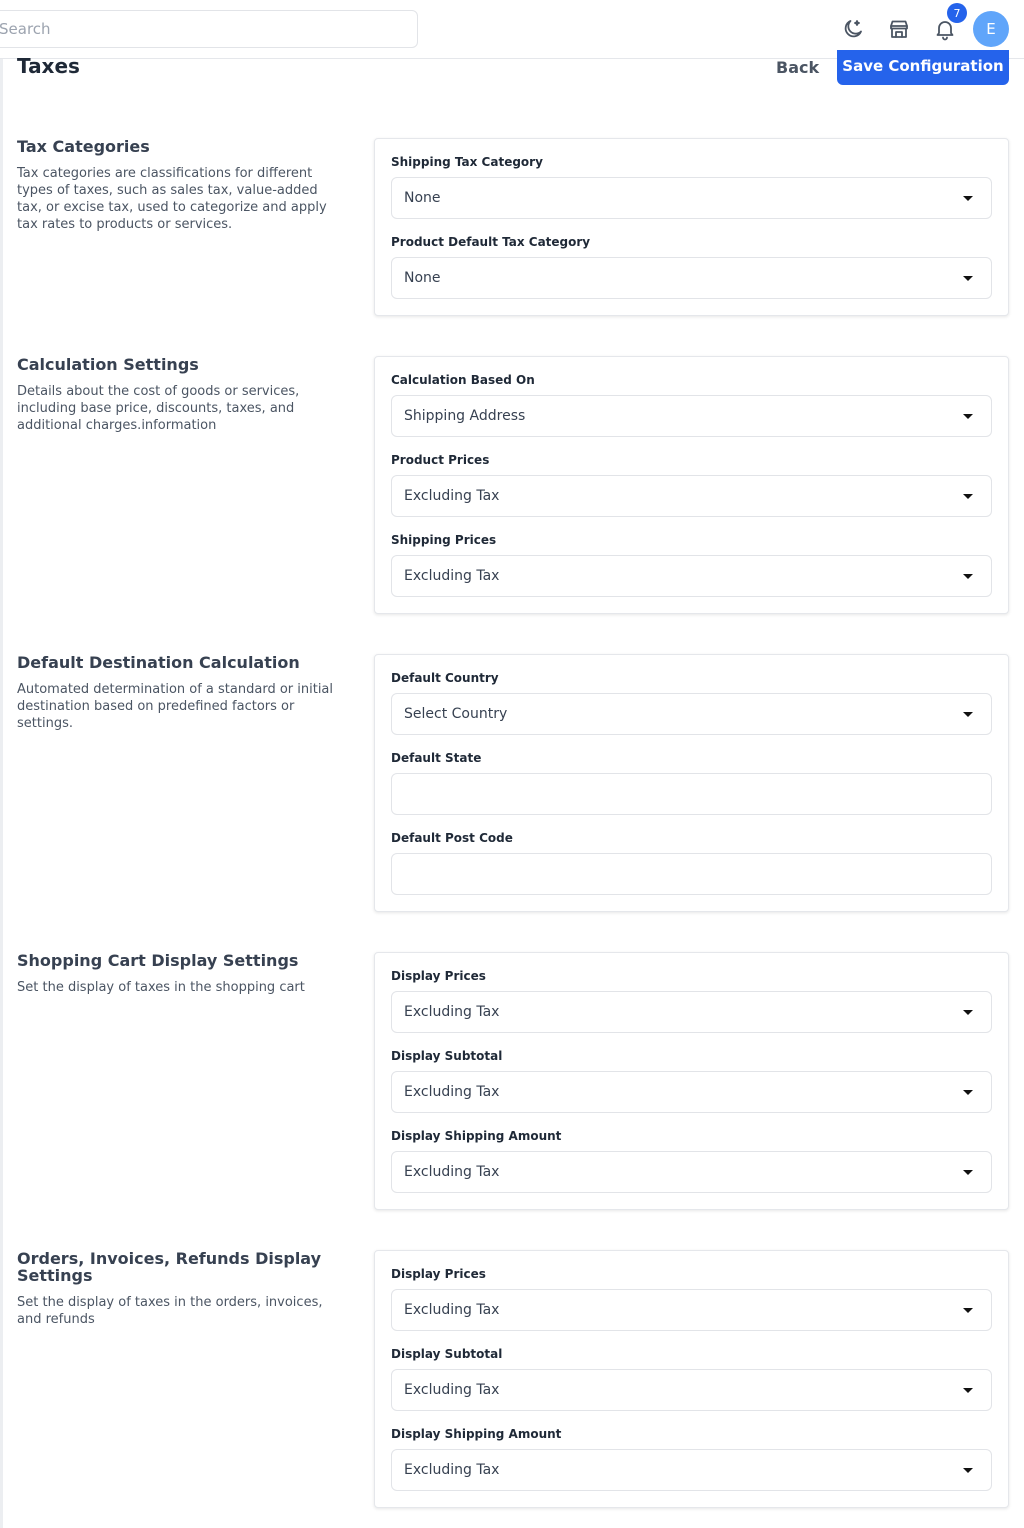 The image size is (1024, 1528). Describe the element at coordinates (158, 662) in the screenshot. I see `section-title: Default Destination Calculation` at that location.